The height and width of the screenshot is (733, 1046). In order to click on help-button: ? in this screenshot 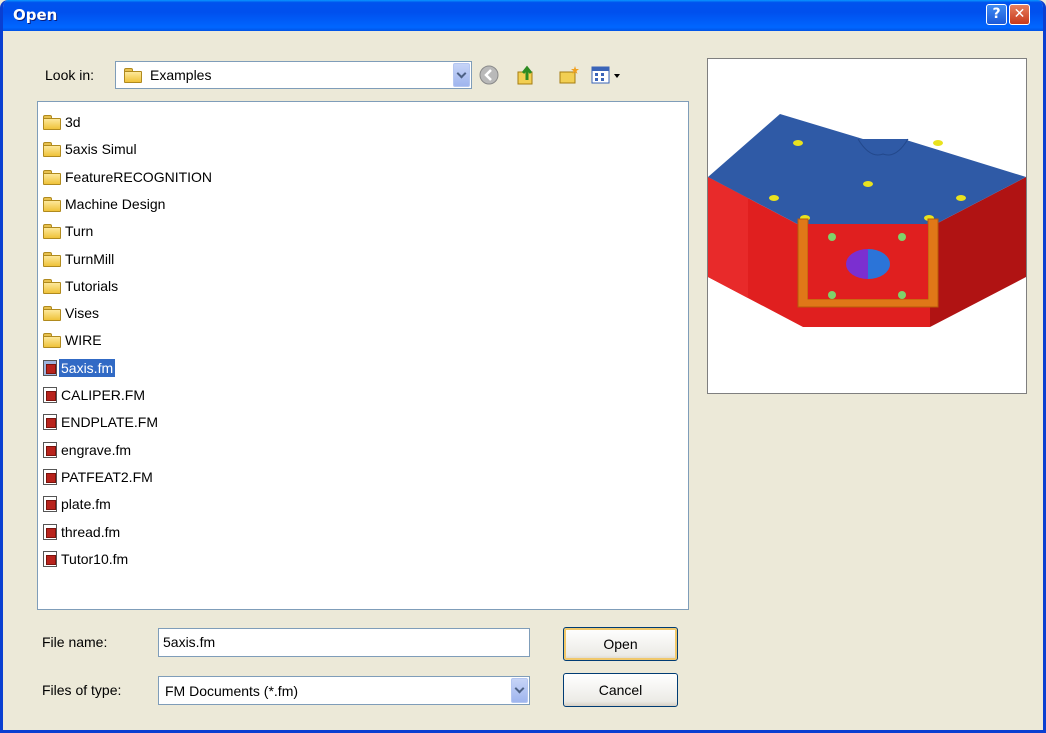, I will do `click(996, 14)`.